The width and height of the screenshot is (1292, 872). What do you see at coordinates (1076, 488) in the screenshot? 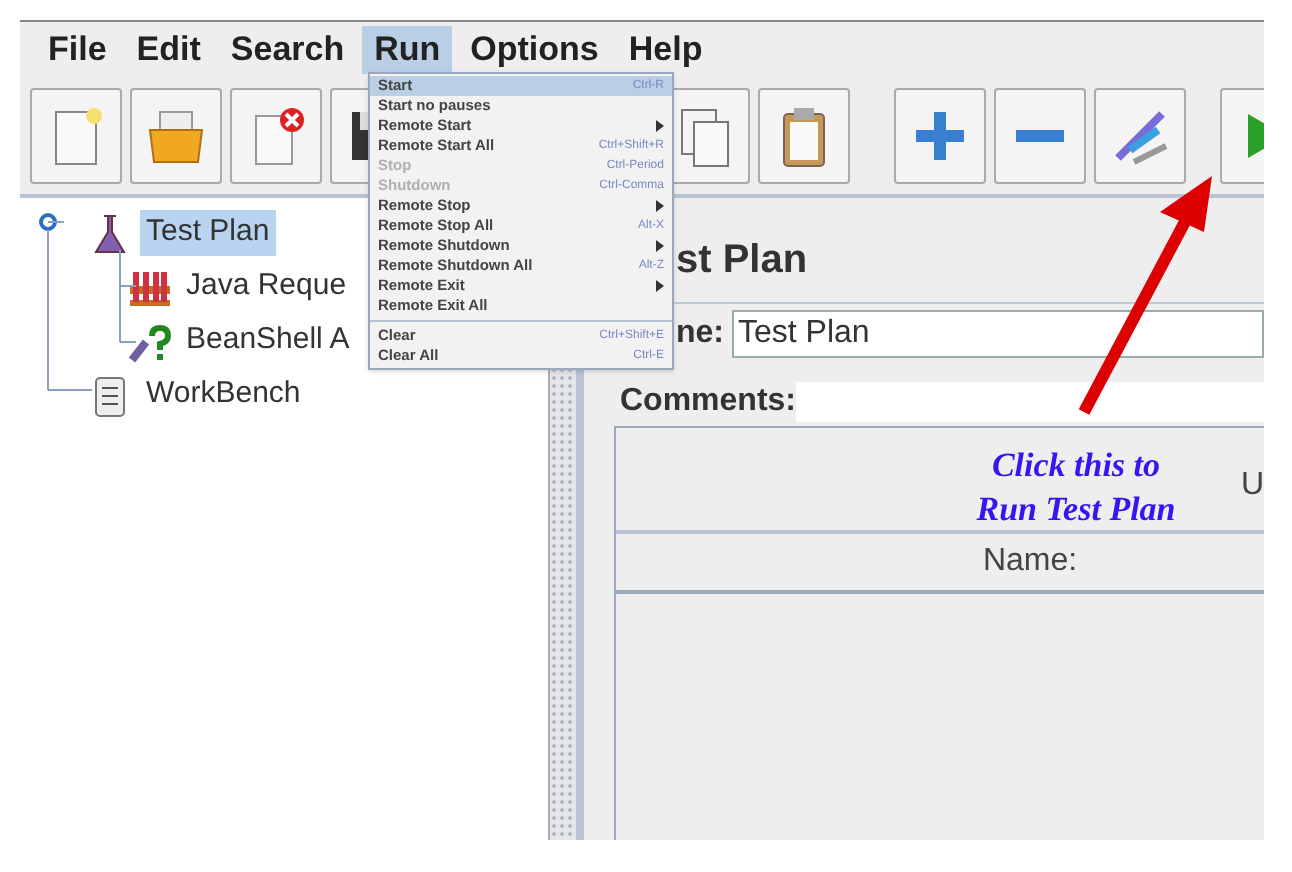
I see `annotation-text: Click this to Run Test Plan` at bounding box center [1076, 488].